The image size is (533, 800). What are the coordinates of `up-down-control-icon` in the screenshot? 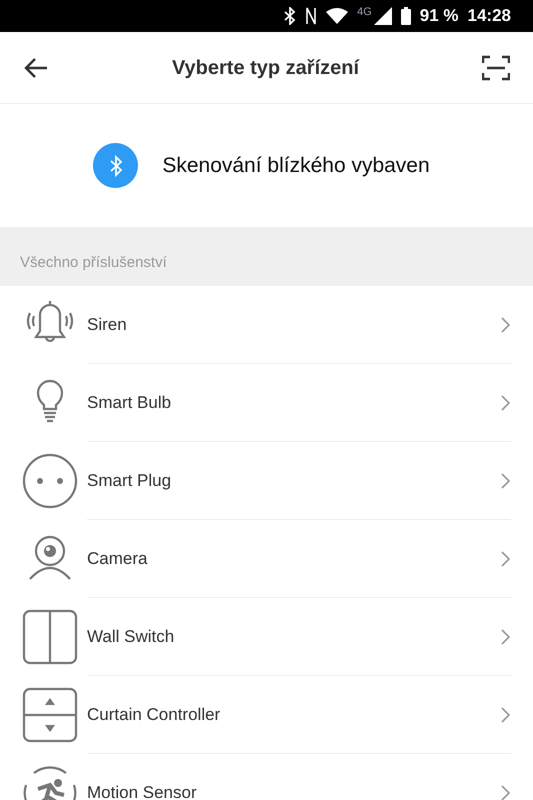 It's located at (50, 715).